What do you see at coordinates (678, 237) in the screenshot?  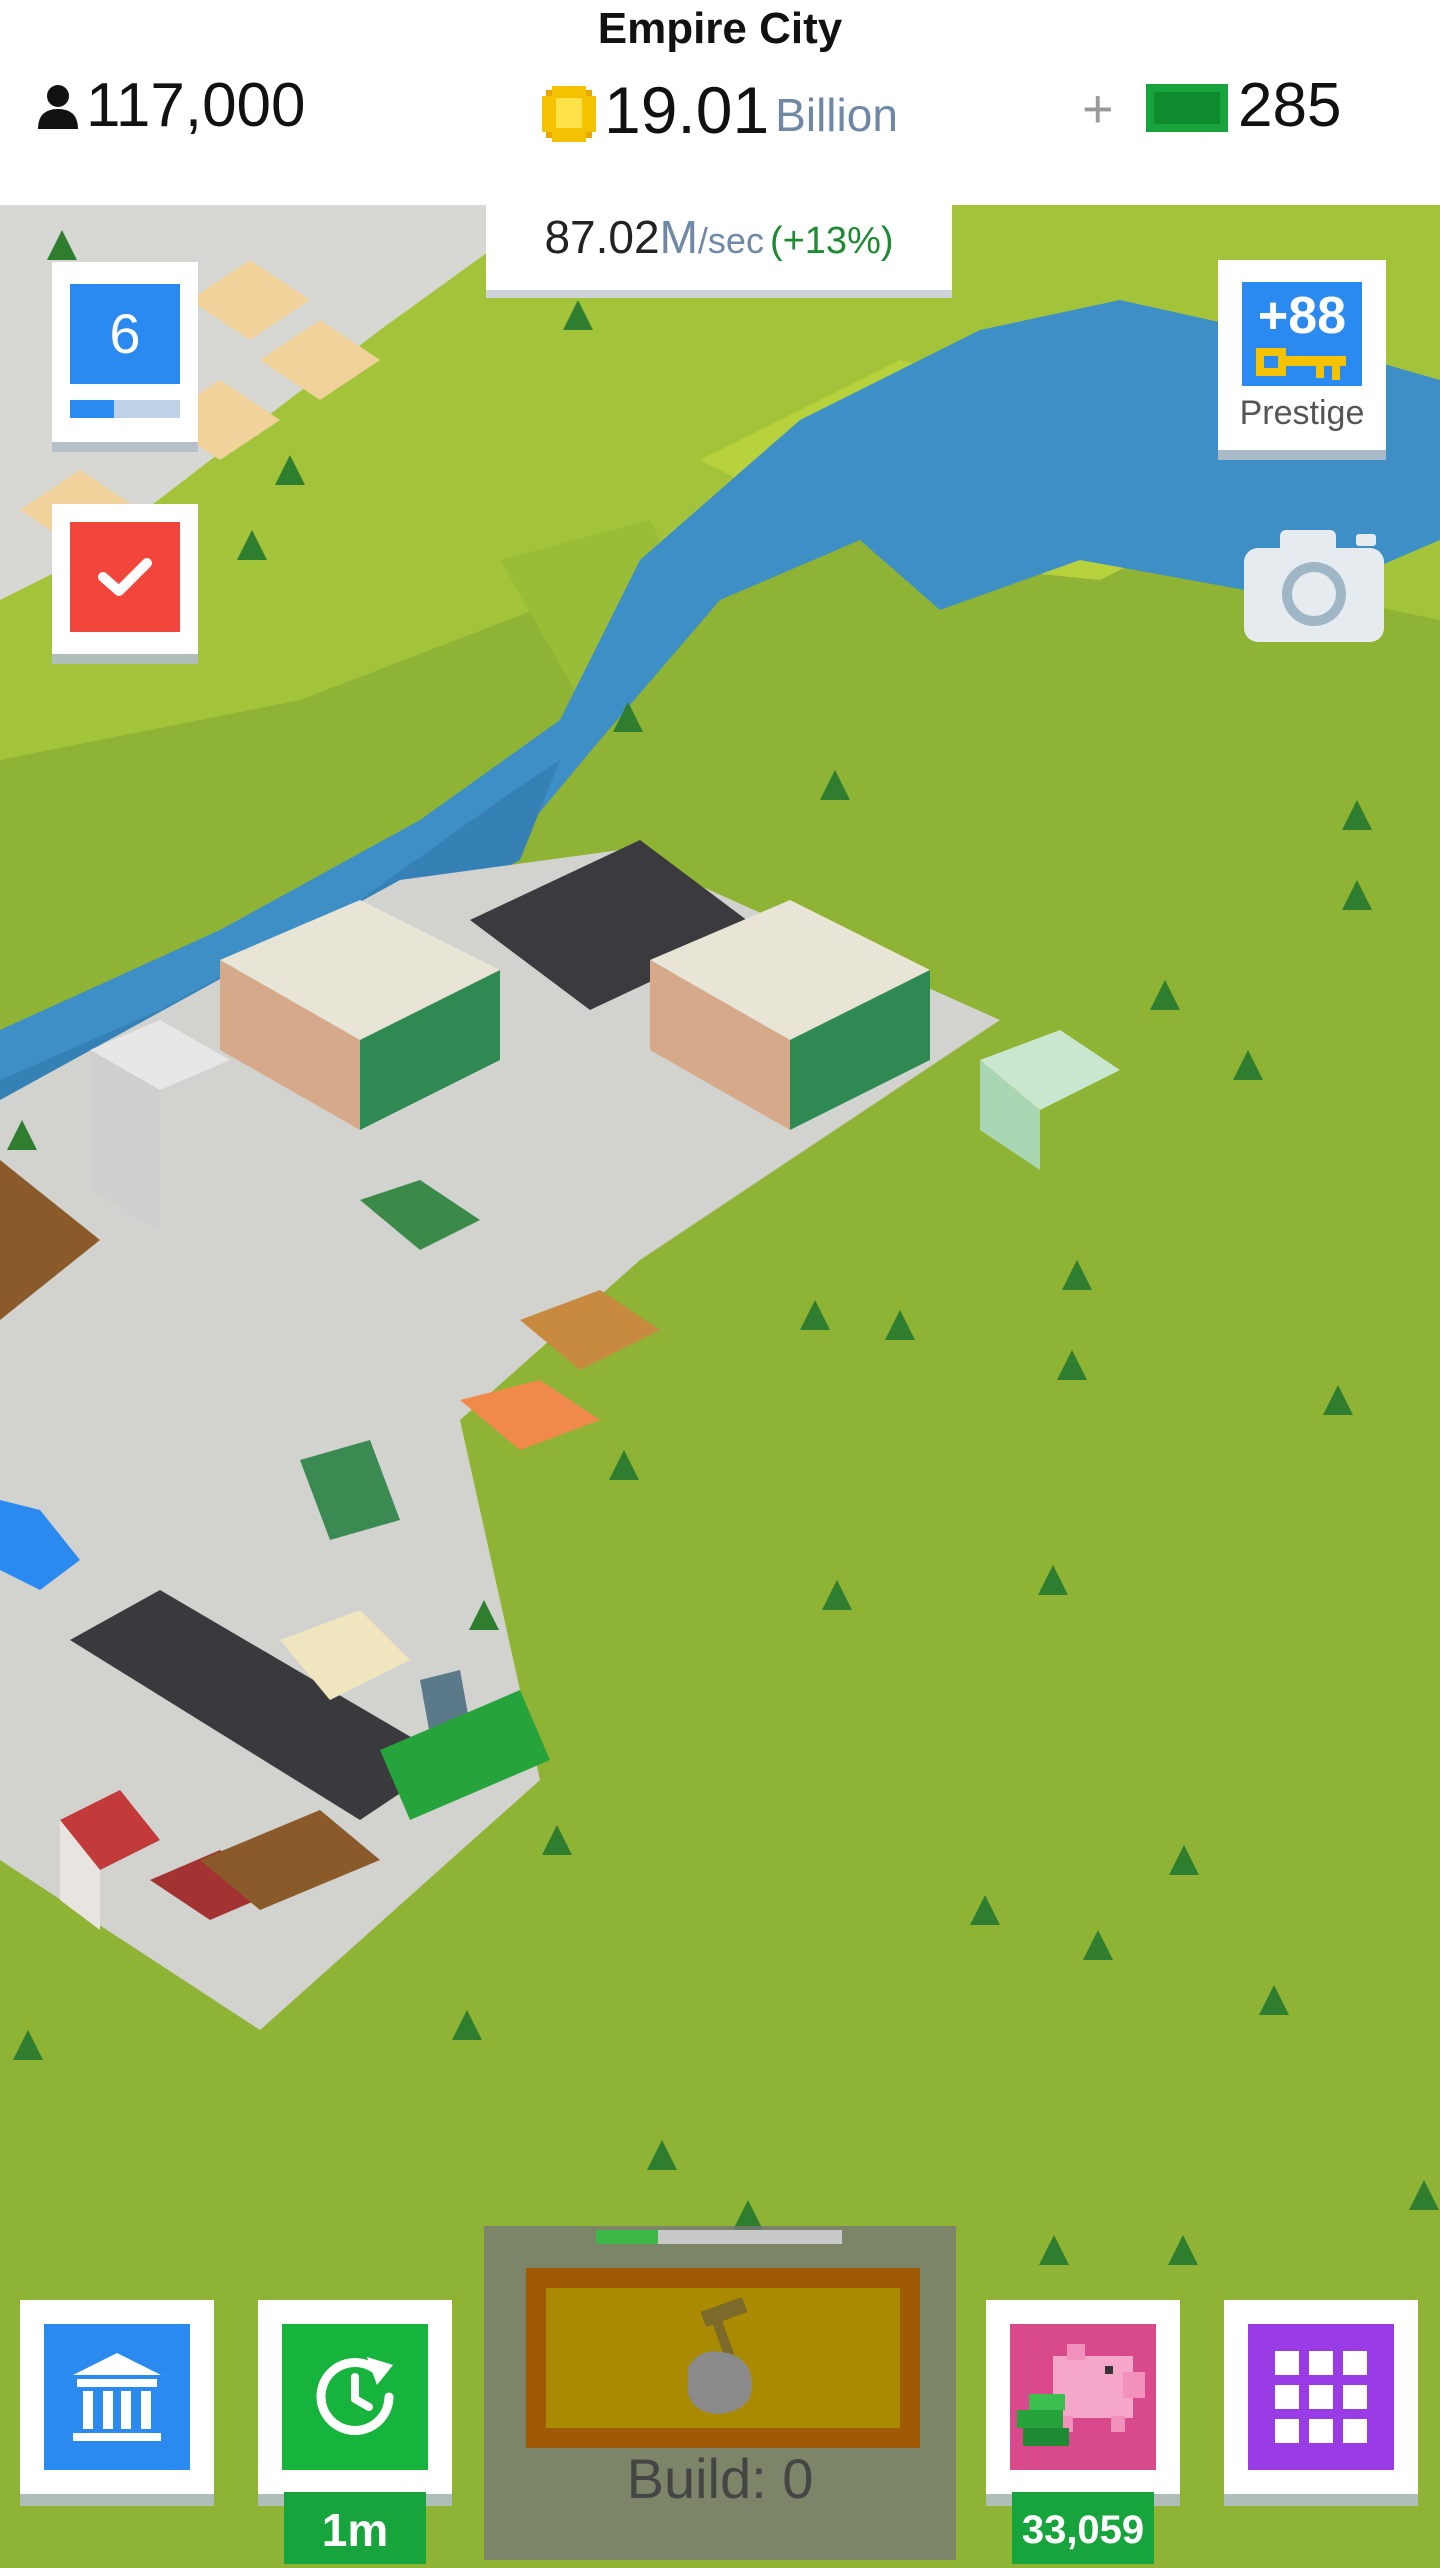 I see `income-unit: M` at bounding box center [678, 237].